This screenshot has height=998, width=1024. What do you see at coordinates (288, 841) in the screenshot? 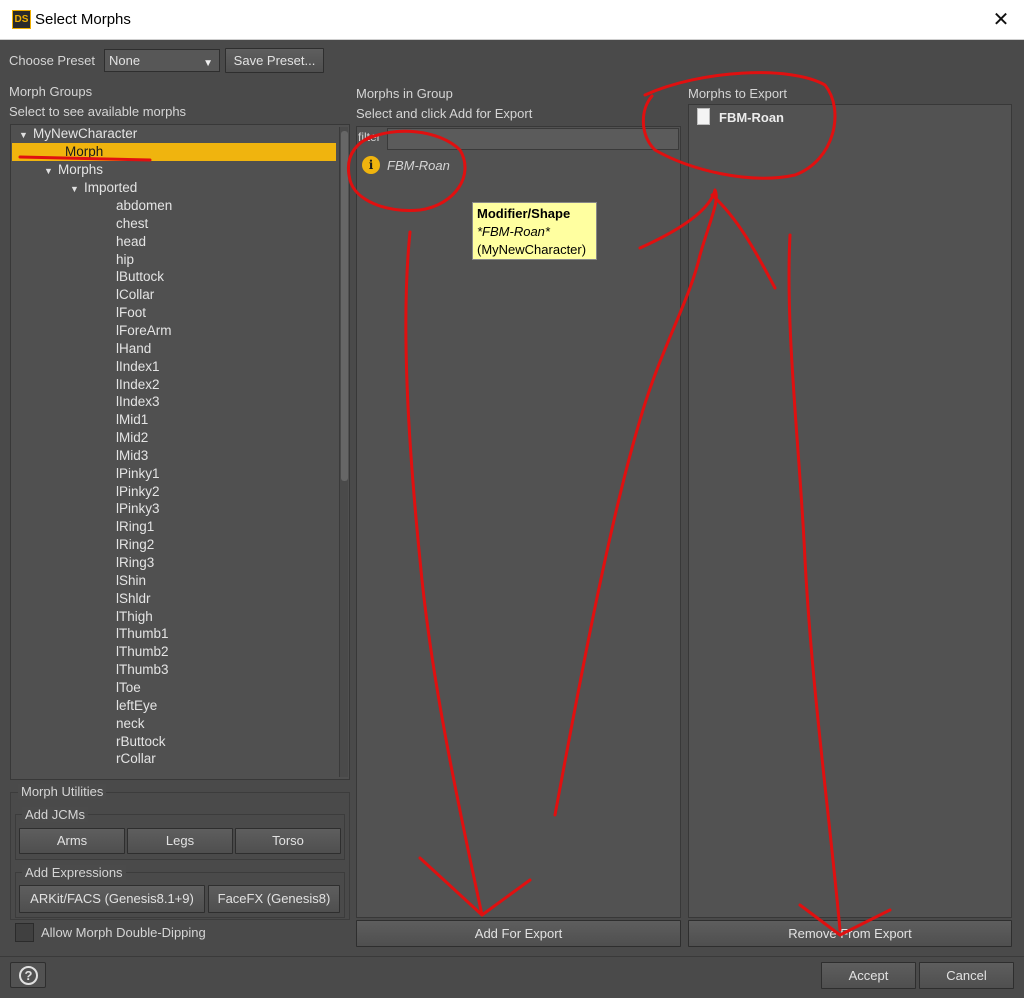
I see `torso-button: Torso` at bounding box center [288, 841].